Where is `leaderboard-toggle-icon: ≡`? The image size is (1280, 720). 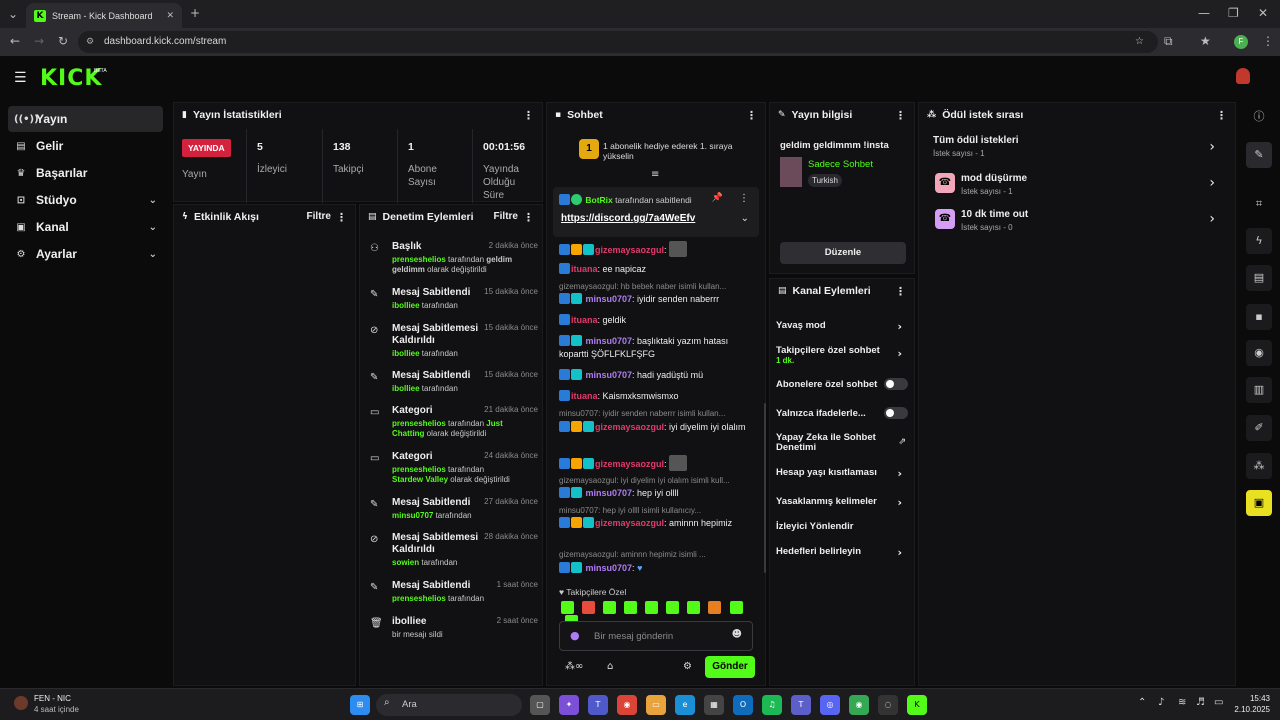 leaderboard-toggle-icon: ≡ is located at coordinates (655, 174).